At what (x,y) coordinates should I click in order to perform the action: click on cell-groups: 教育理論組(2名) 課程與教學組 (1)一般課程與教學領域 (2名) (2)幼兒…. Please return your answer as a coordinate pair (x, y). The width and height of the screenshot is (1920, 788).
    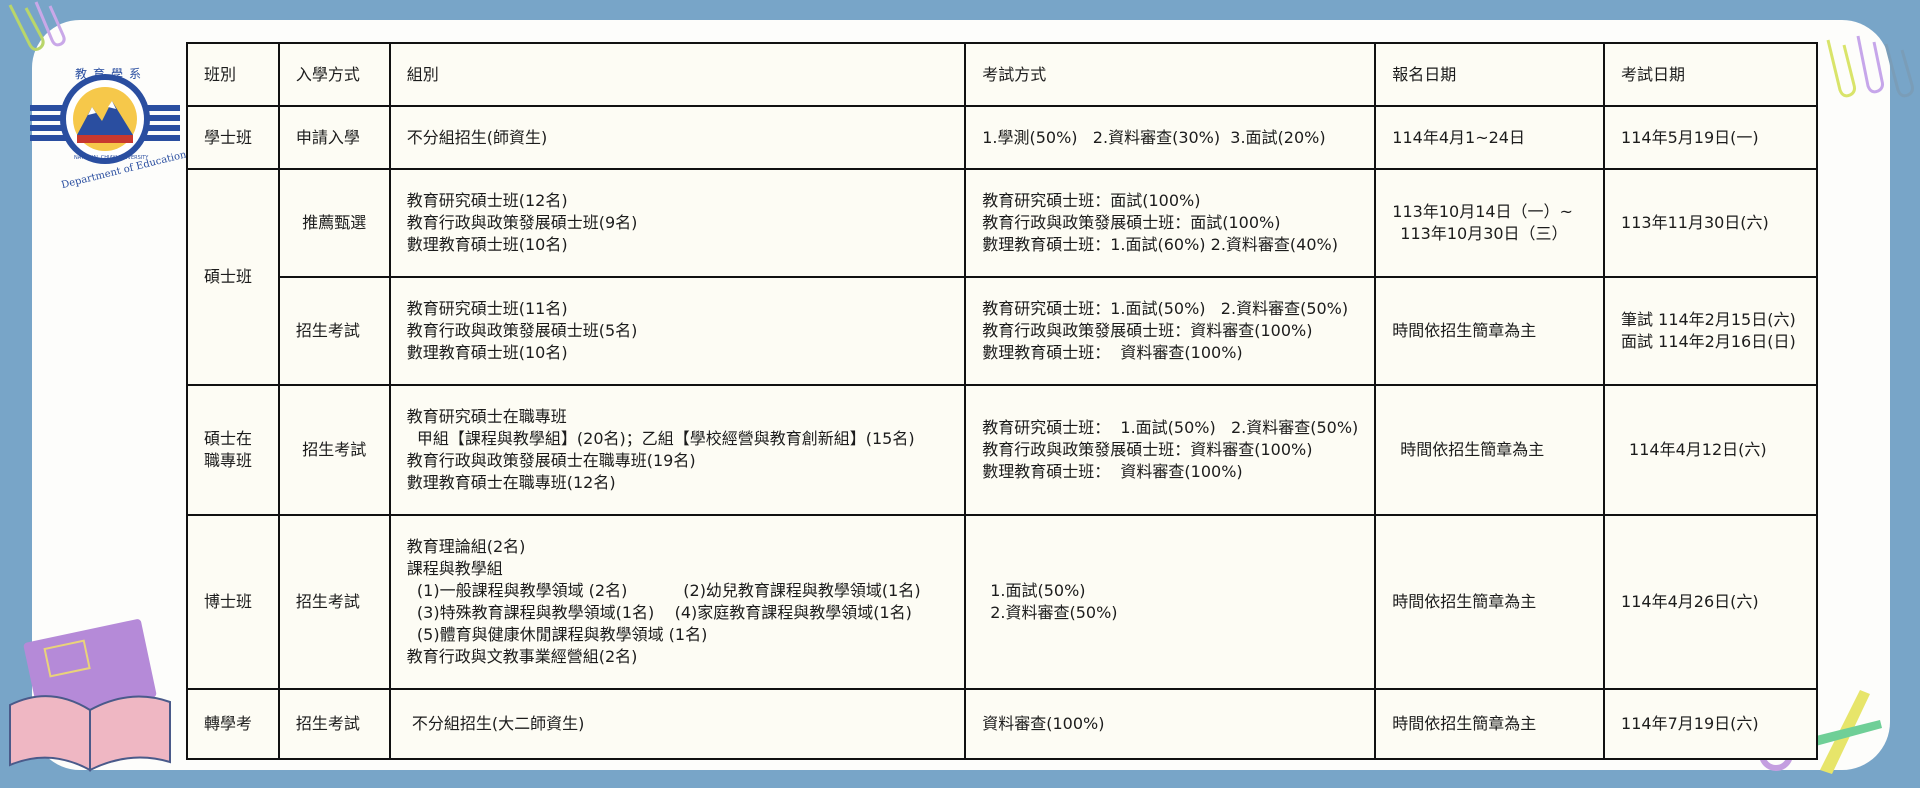
    Looking at the image, I should click on (677, 602).